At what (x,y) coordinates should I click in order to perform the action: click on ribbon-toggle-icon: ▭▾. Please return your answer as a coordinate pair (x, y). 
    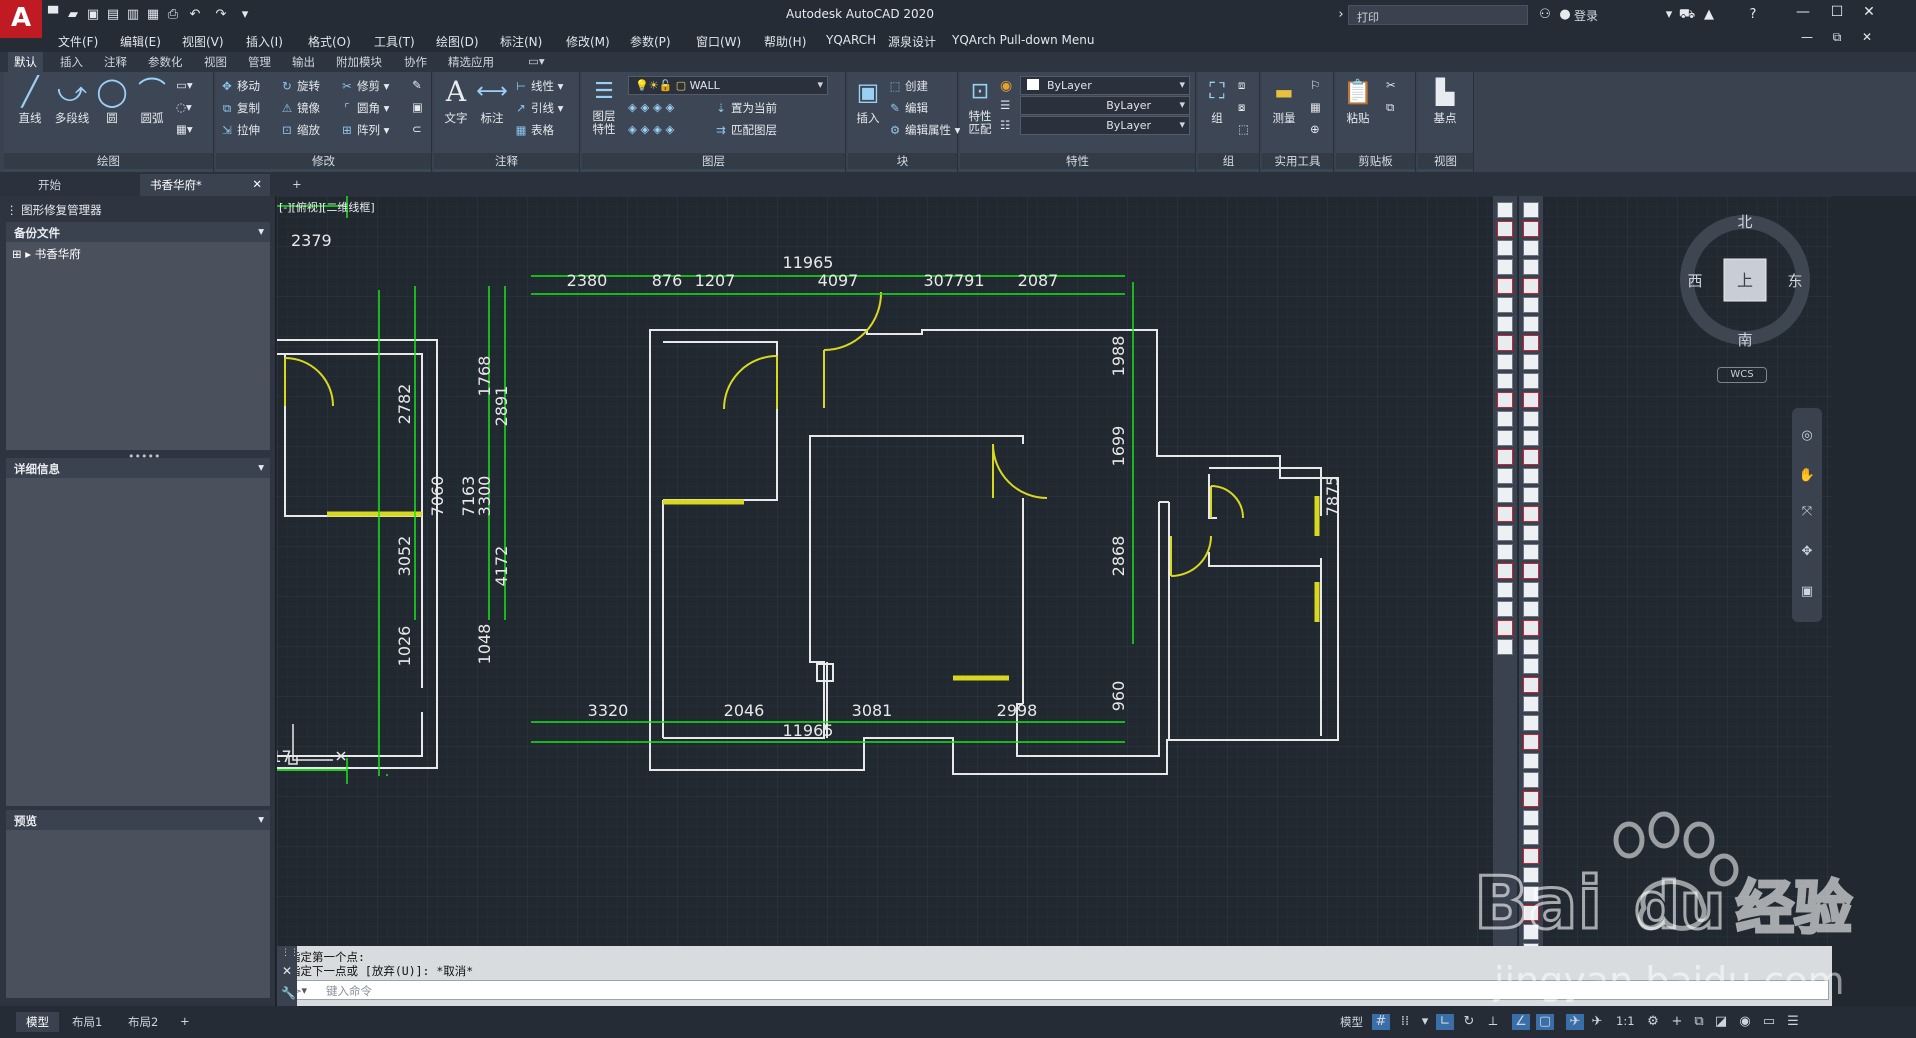
    Looking at the image, I should click on (536, 61).